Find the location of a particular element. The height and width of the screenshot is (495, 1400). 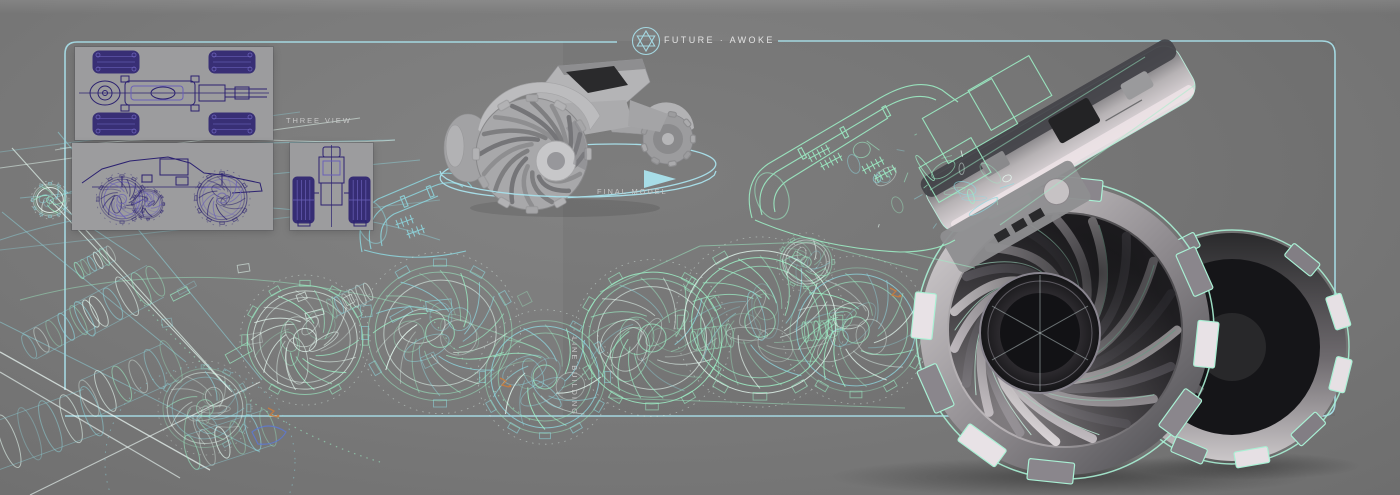

front-view-blueprint-drawing is located at coordinates (331, 186).